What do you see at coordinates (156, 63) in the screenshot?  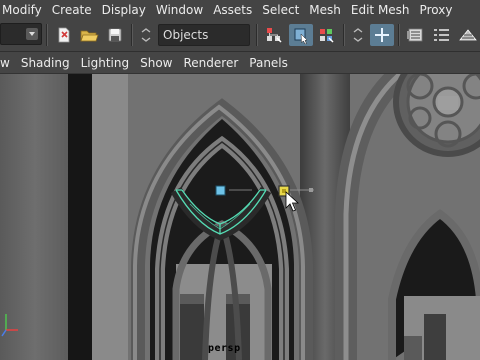 I see `panel-menu-show: Show` at bounding box center [156, 63].